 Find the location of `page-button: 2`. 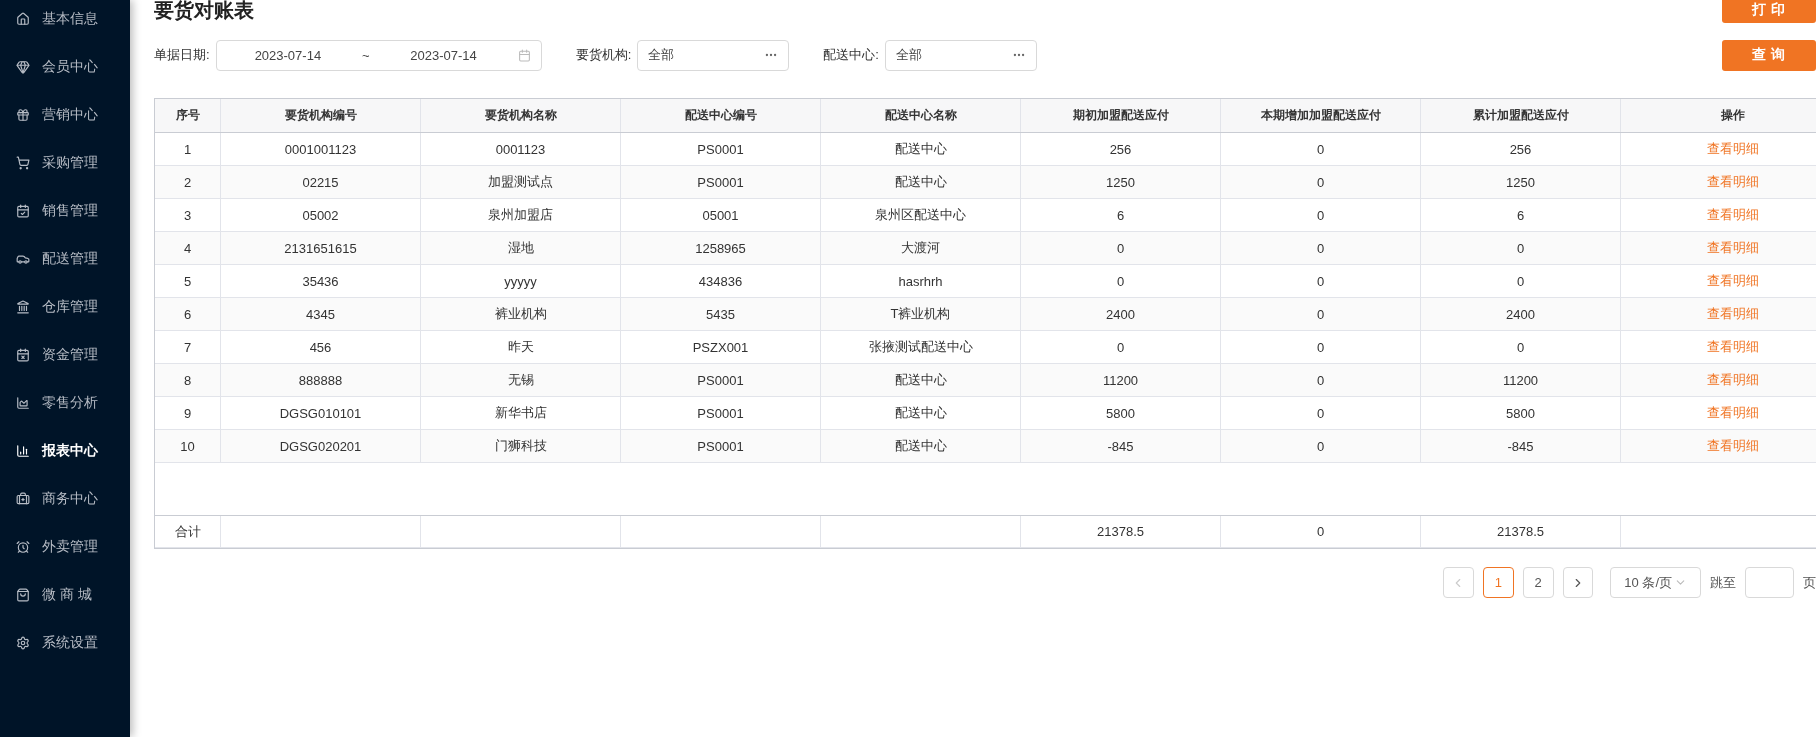

page-button: 2 is located at coordinates (1538, 582).